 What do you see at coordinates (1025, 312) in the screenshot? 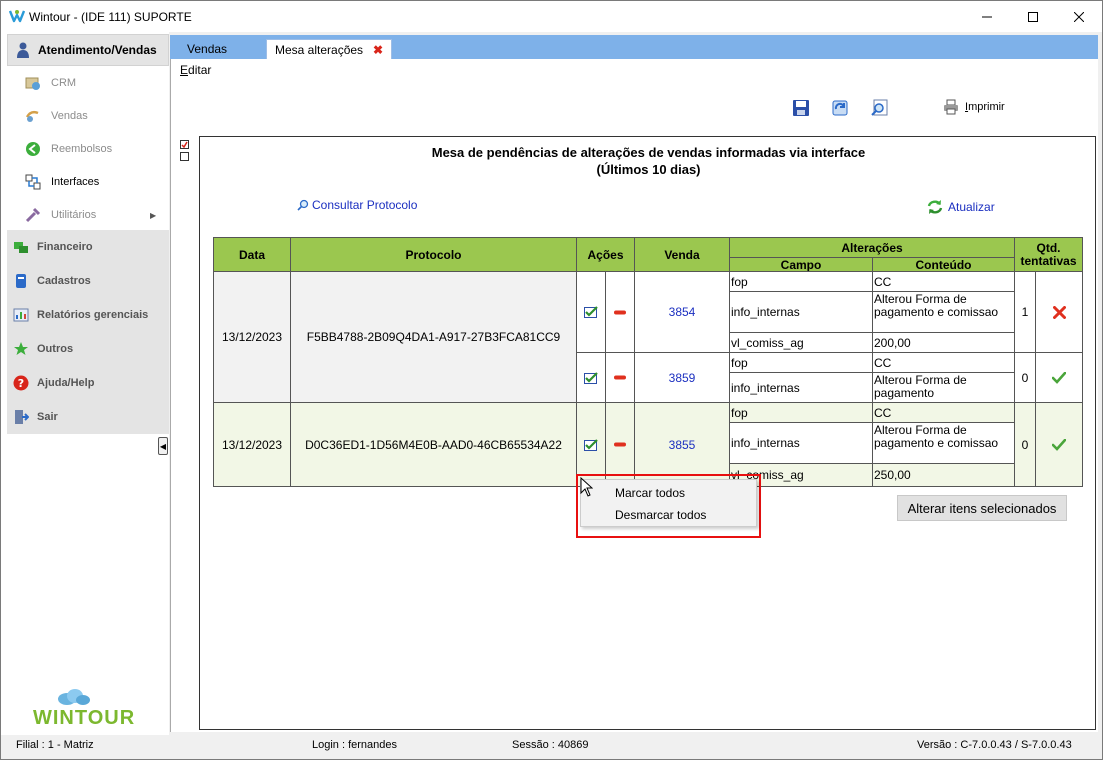
I see `tentativas-cell: 1` at bounding box center [1025, 312].